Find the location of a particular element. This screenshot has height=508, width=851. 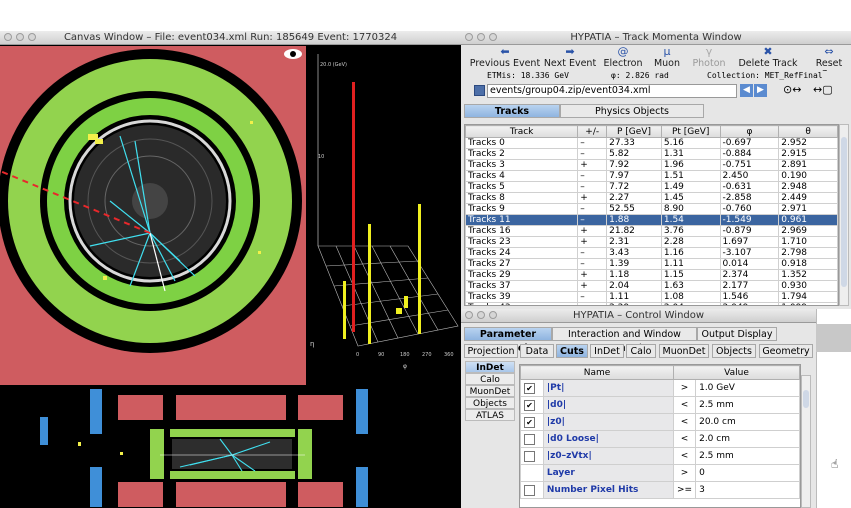

tracks-scroll-thumb is located at coordinates (844, 212).